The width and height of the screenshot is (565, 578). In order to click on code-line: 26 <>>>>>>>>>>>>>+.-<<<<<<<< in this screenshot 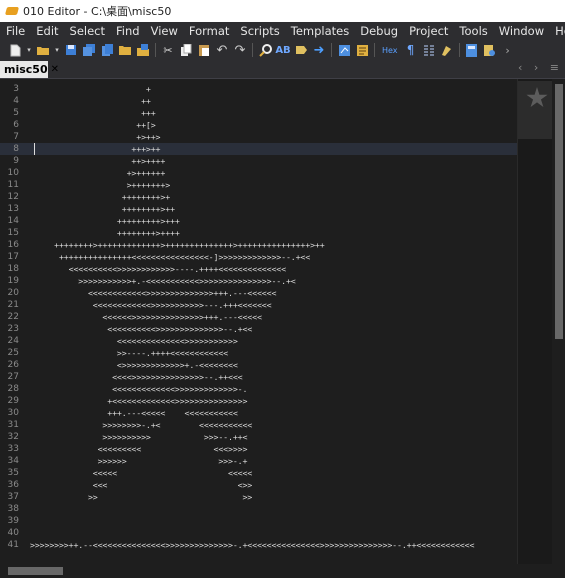, I will do `click(258, 365)`.